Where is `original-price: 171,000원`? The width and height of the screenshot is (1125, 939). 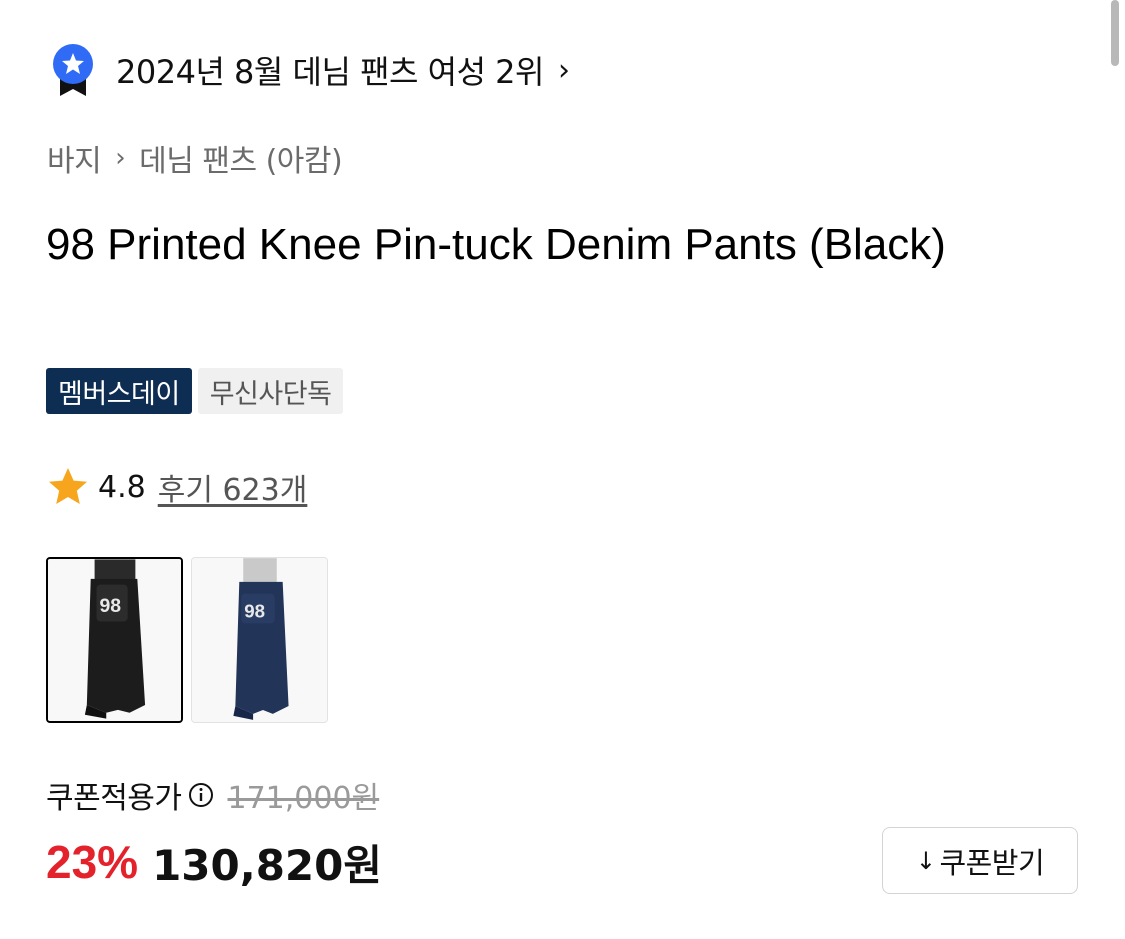
original-price: 171,000원 is located at coordinates (303, 798).